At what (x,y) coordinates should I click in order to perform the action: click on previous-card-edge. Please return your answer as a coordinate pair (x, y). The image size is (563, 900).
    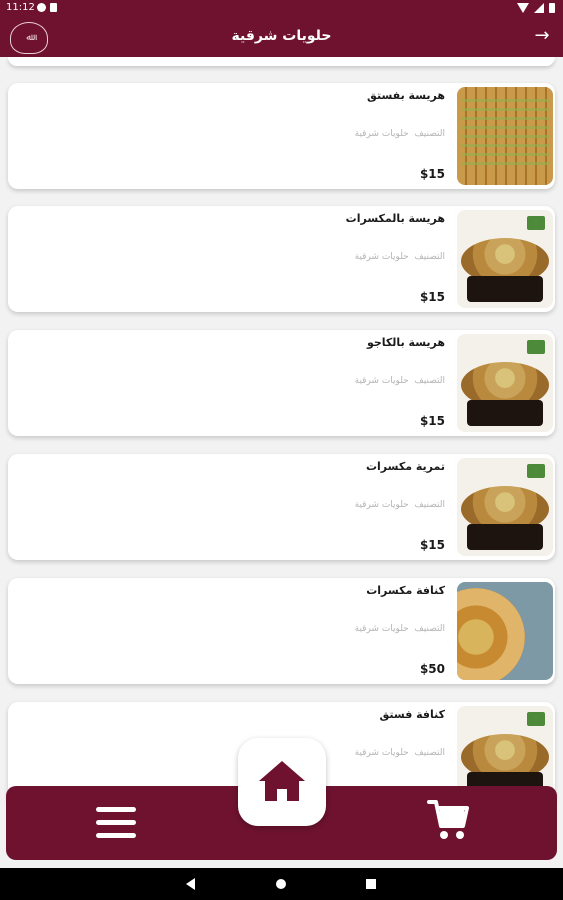
    Looking at the image, I should click on (281, 61).